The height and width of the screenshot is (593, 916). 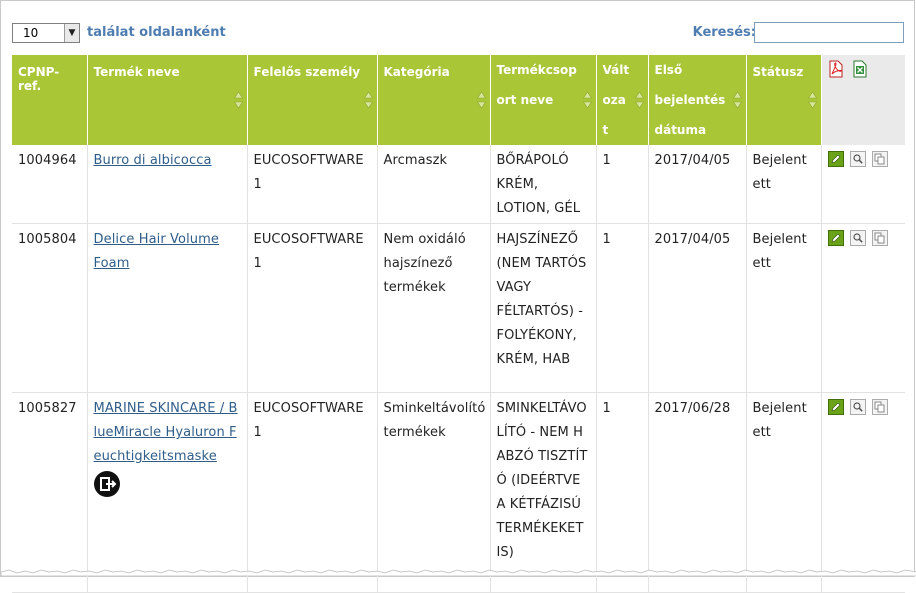 I want to click on column-header-name: Termék neve, so click(x=167, y=100).